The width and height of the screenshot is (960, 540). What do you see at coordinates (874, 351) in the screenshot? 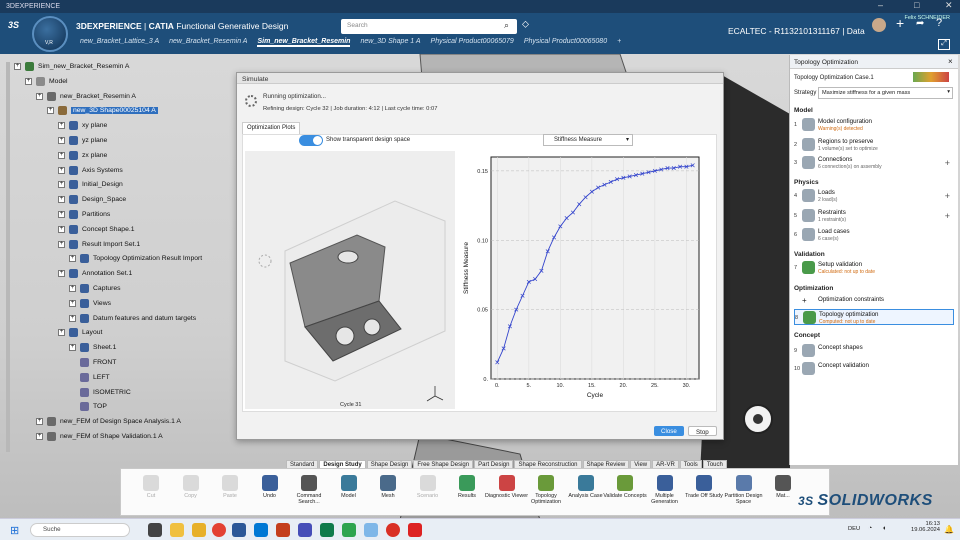
I see `workflow-item: 9 Concept shapes` at bounding box center [874, 351].